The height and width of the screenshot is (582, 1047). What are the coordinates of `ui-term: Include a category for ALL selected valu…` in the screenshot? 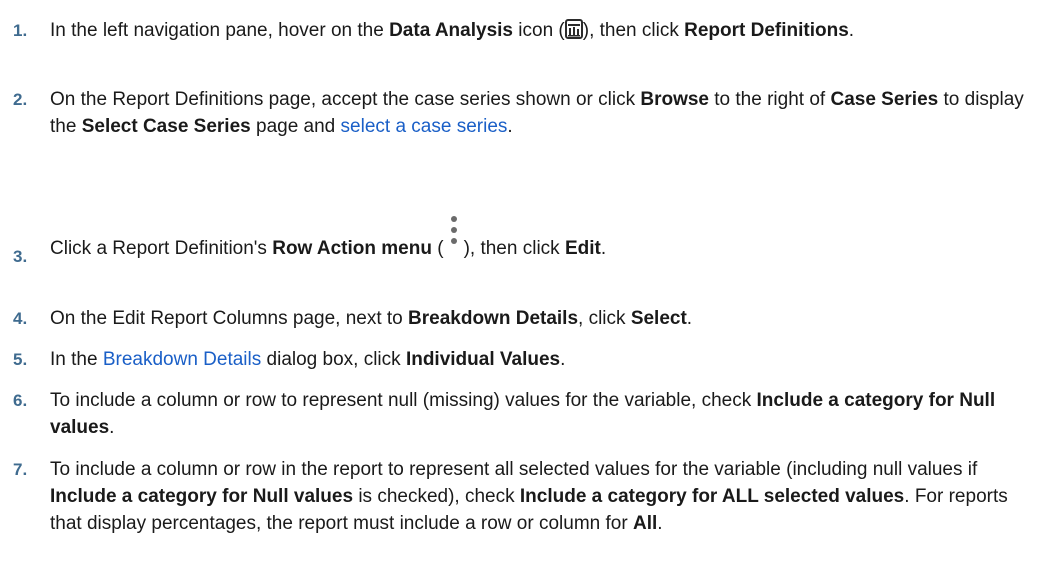 It's located at (712, 496).